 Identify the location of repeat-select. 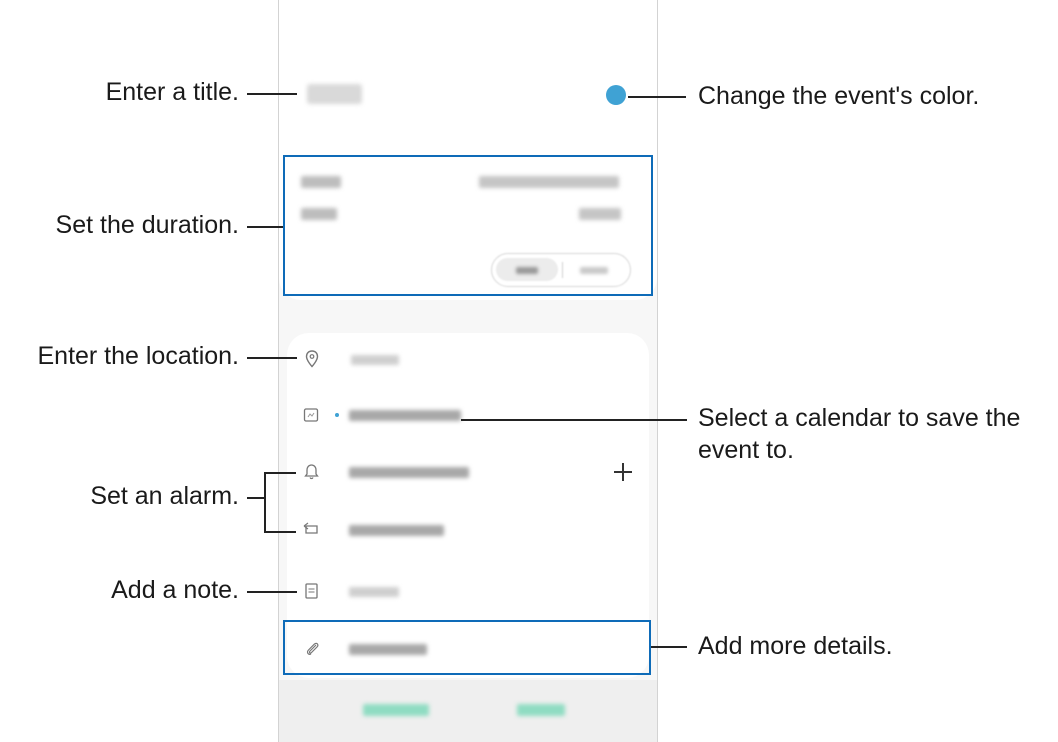
(396, 530).